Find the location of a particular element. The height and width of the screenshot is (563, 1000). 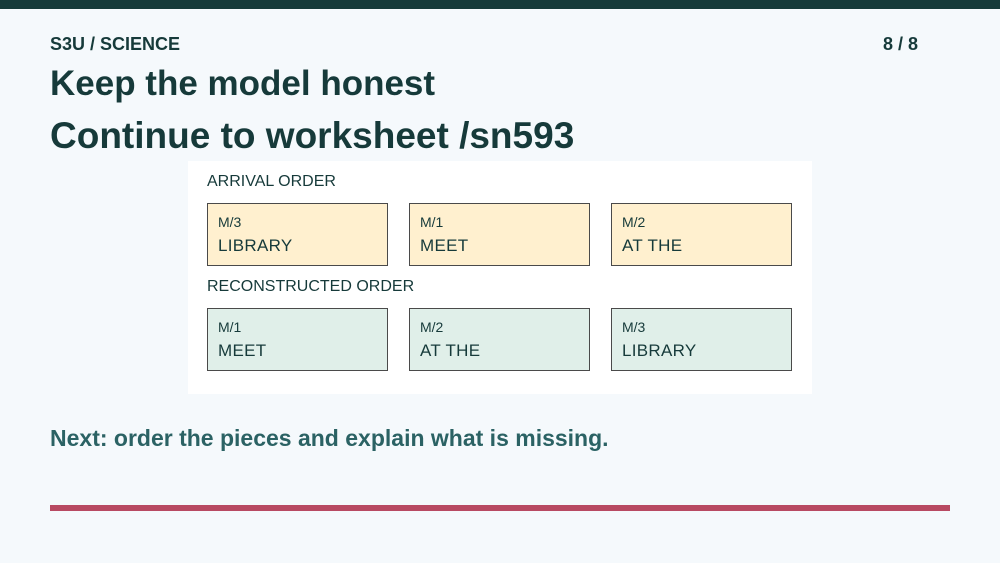

slide-subtitle: Continue to worksheet /sn593 is located at coordinates (312, 135).